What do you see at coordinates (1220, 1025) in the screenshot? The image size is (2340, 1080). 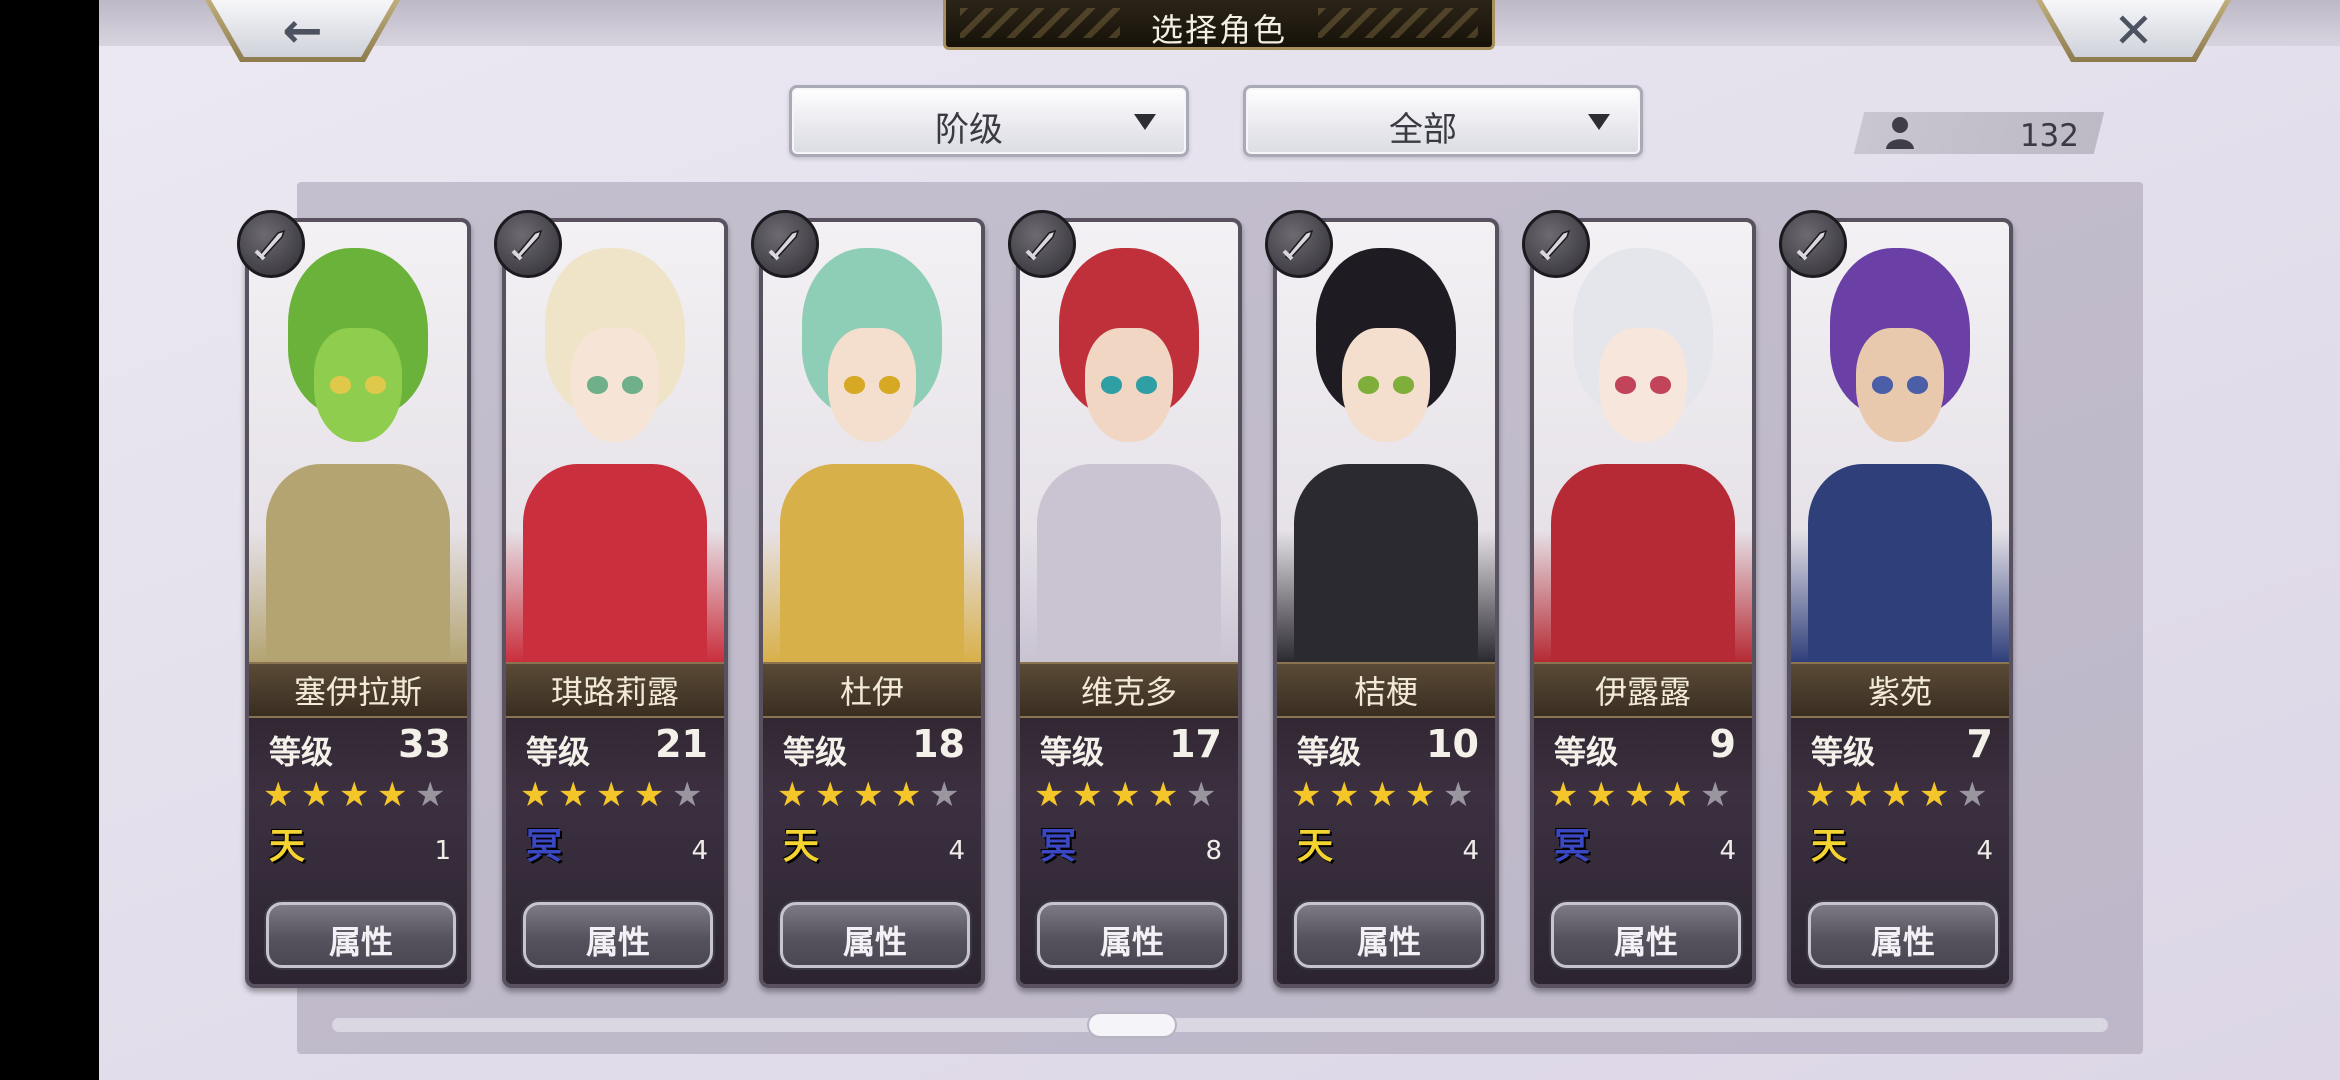 I see `horizontal-scrollbar-track` at bounding box center [1220, 1025].